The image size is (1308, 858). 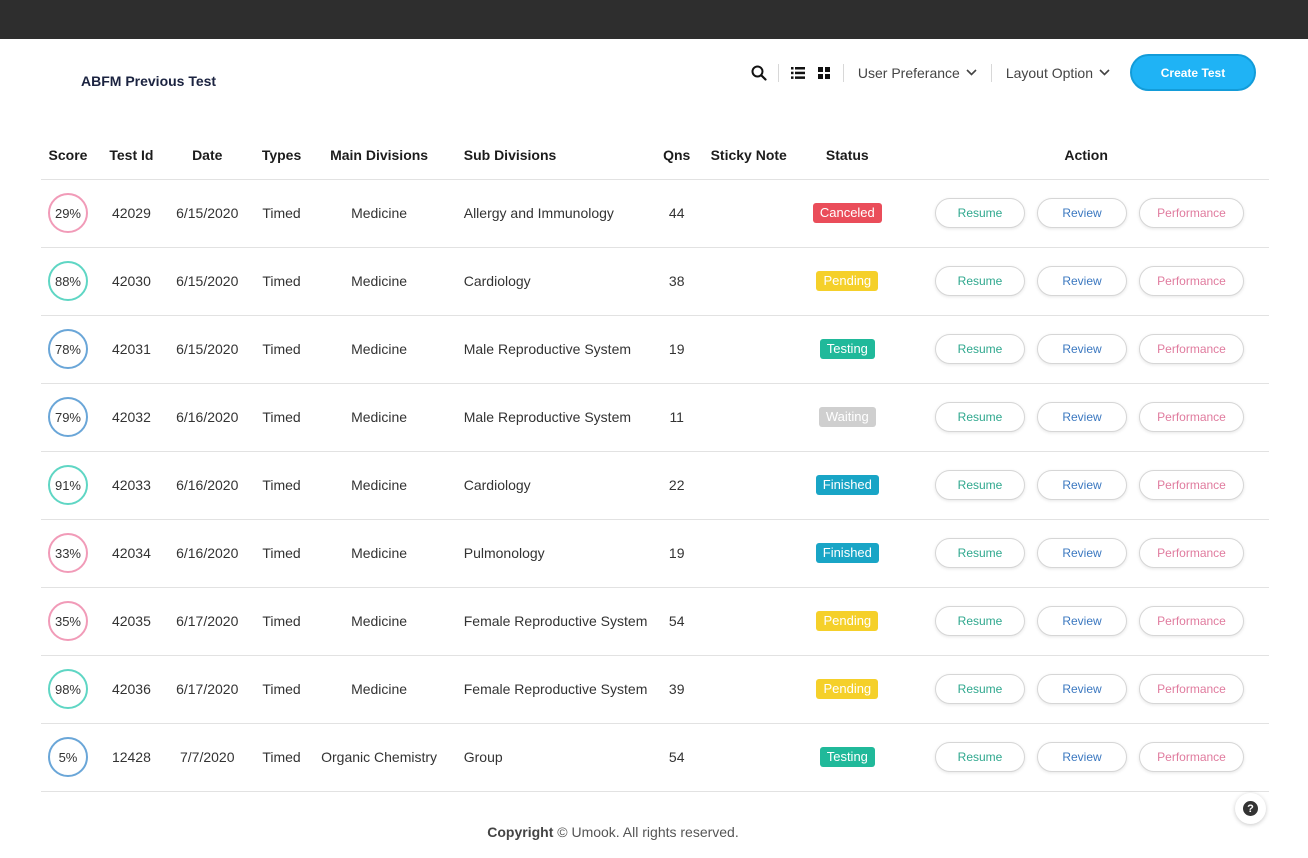 I want to click on test-id-cell: 12428, so click(x=131, y=757).